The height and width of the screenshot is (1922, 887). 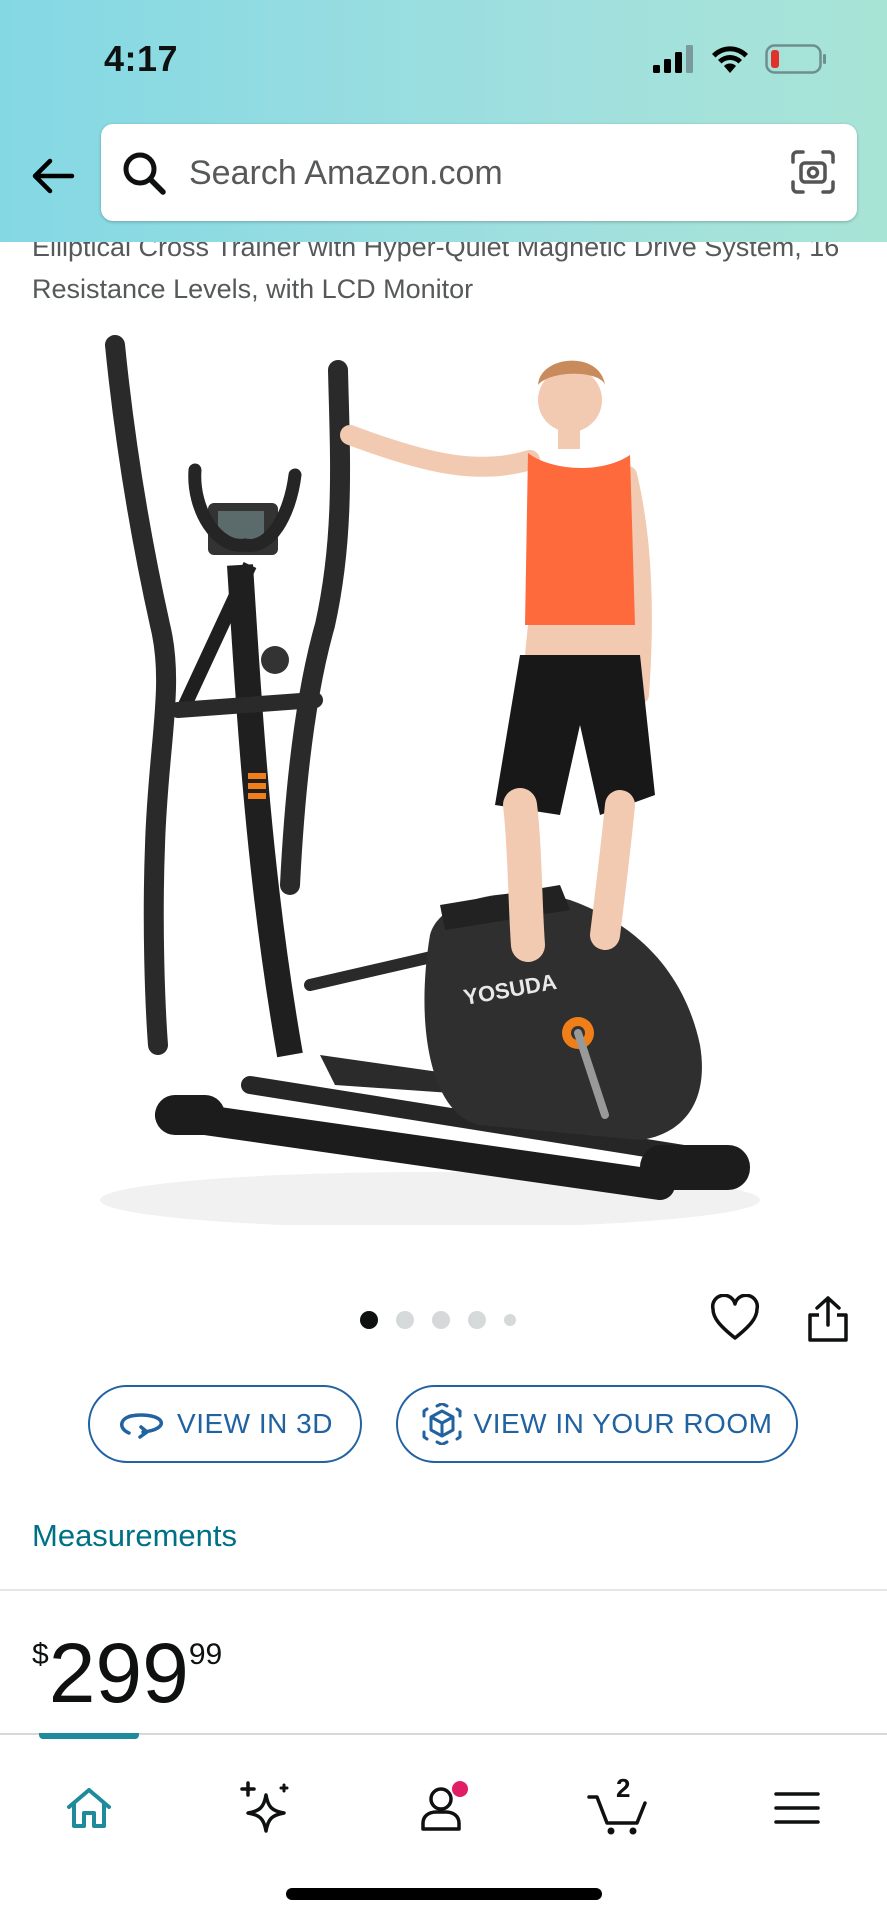 I want to click on view-in-room-label: VIEW IN YOUR ROOM, so click(x=623, y=1423).